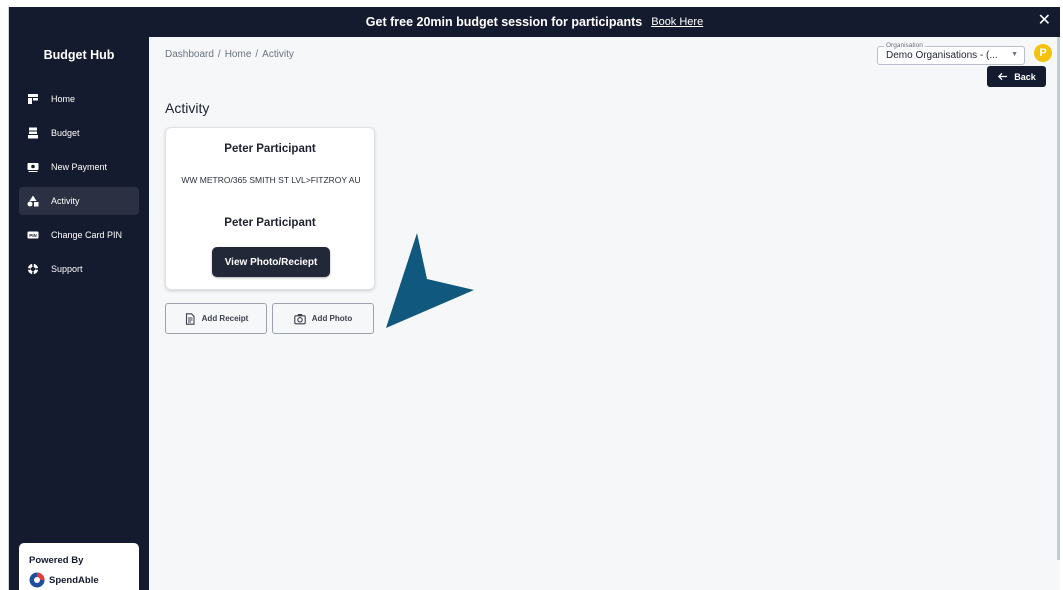 The height and width of the screenshot is (590, 1063). What do you see at coordinates (270, 149) in the screenshot?
I see `card-participant-name: Peter Participant` at bounding box center [270, 149].